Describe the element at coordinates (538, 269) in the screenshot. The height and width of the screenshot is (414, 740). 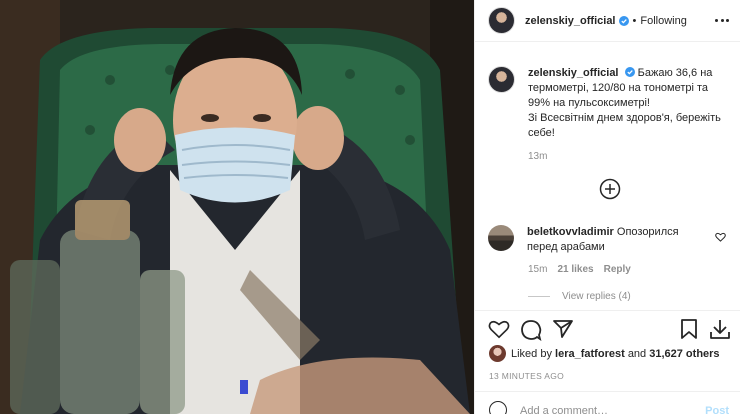
I see `comment-time: 15m` at that location.